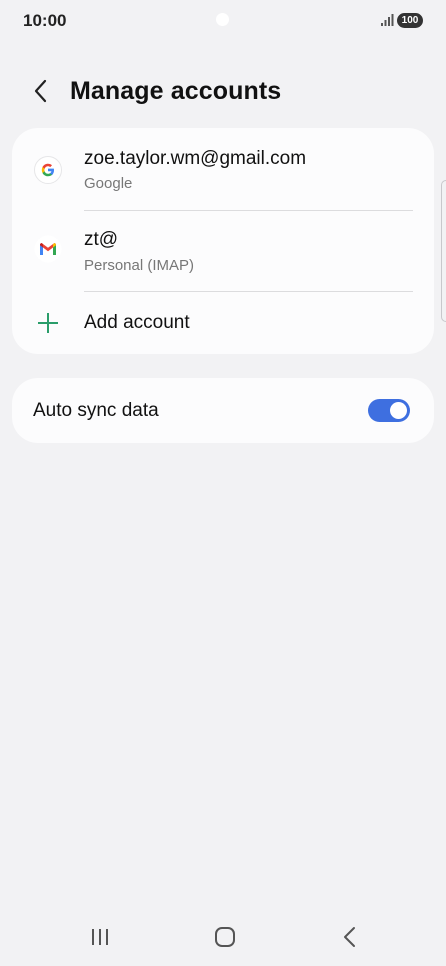 This screenshot has height=966, width=446. What do you see at coordinates (137, 322) in the screenshot?
I see `add-account-label: Add account` at bounding box center [137, 322].